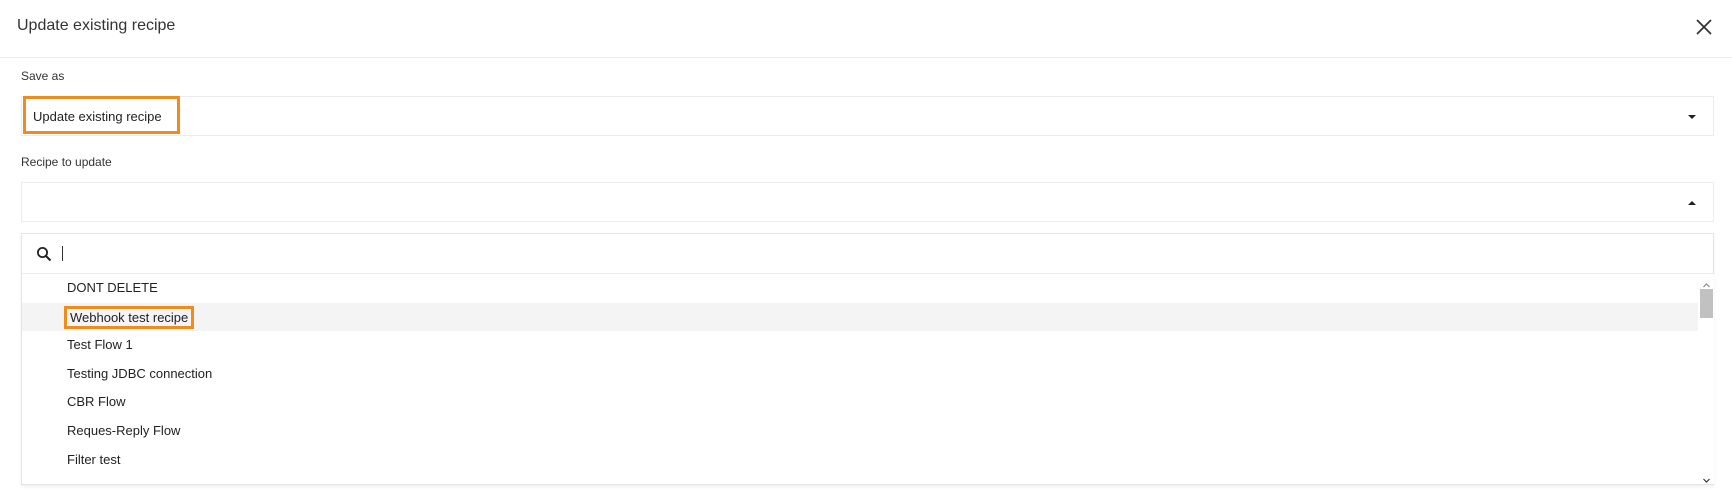 The height and width of the screenshot is (504, 1732). What do you see at coordinates (1706, 282) in the screenshot?
I see `scroll-up-arrow-icon` at bounding box center [1706, 282].